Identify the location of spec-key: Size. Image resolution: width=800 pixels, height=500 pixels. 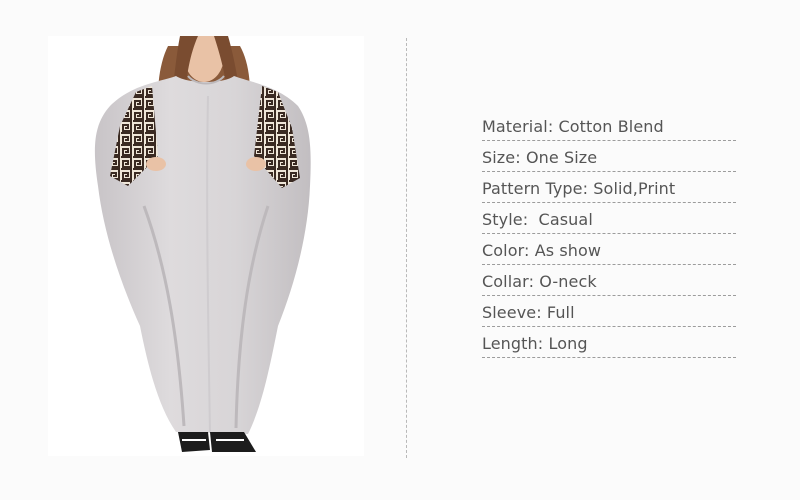
(499, 157).